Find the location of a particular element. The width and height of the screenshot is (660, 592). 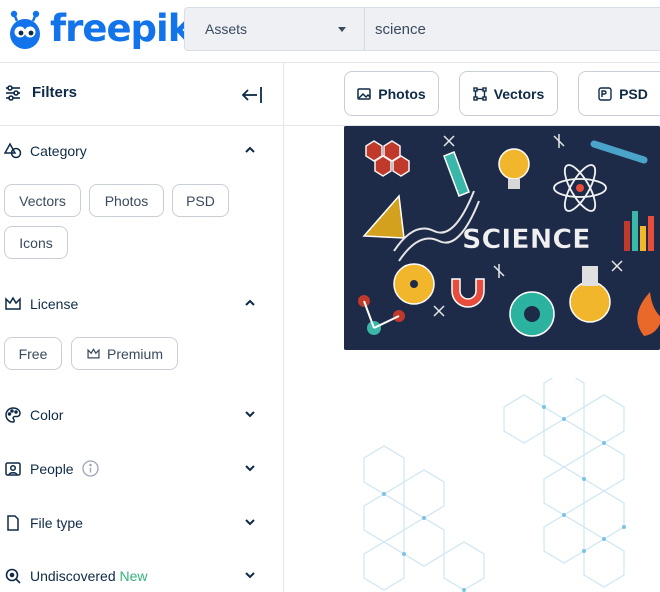

license-chip-premium: Premium is located at coordinates (124, 353).